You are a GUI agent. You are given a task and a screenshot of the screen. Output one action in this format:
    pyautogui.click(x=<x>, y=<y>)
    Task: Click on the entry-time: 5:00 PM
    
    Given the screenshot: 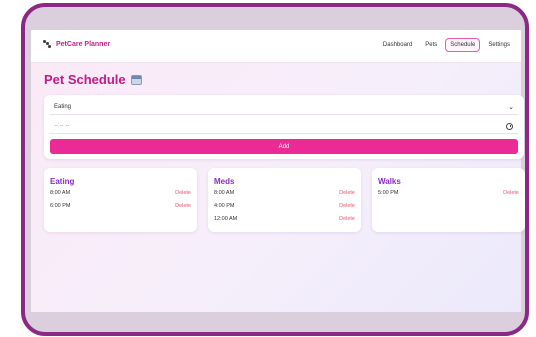 What is the action you would take?
    pyautogui.click(x=388, y=193)
    